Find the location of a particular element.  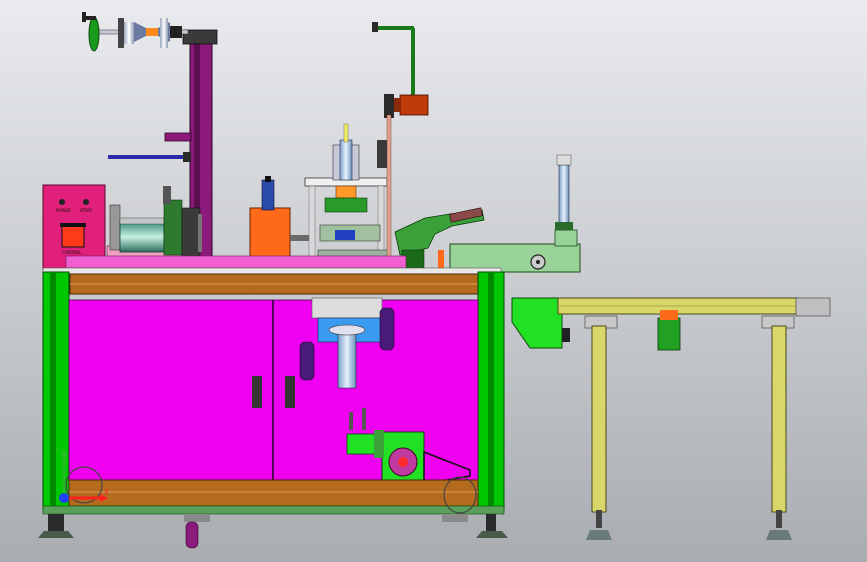

orange-actuator-top is located at coordinates (268, 195).